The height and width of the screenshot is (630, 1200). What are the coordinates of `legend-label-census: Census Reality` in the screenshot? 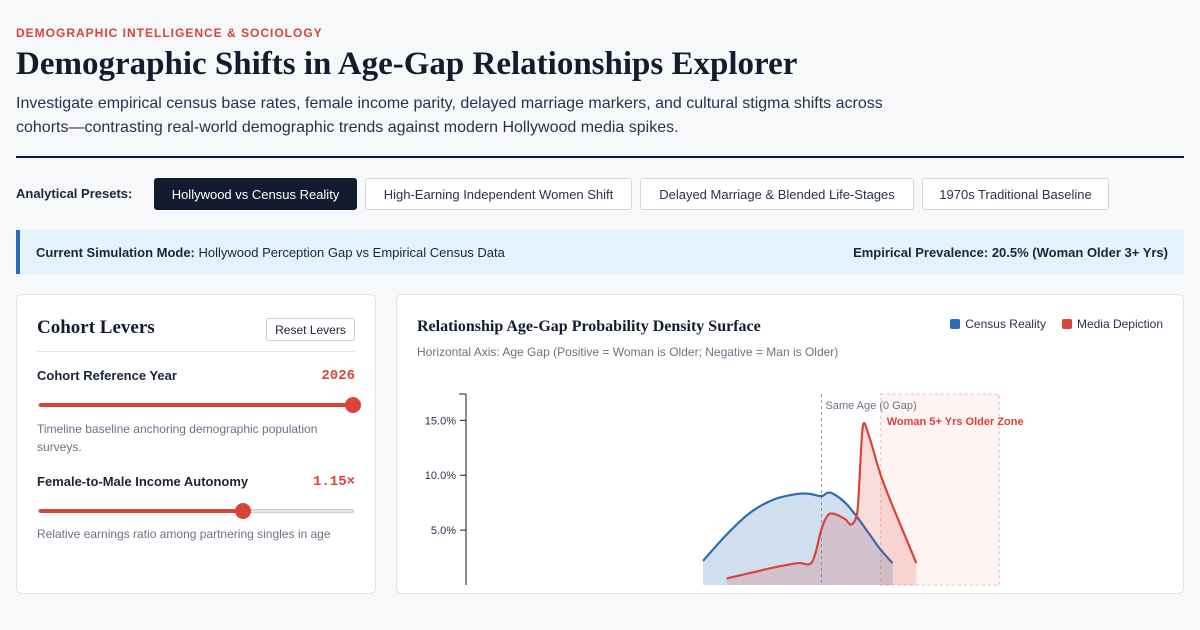 It's located at (1005, 324).